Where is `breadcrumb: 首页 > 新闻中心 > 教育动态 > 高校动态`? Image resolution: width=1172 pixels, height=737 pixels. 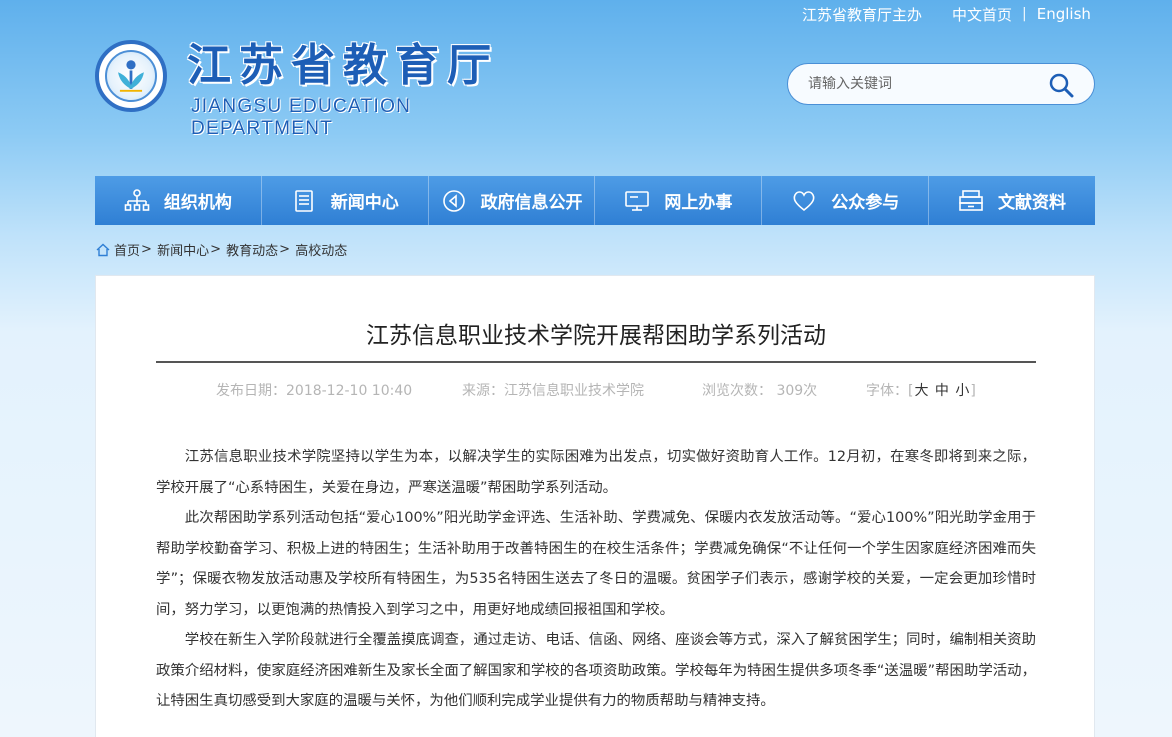 breadcrumb: 首页 > 新闻中心 > 教育动态 > 高校动态 is located at coordinates (221, 249).